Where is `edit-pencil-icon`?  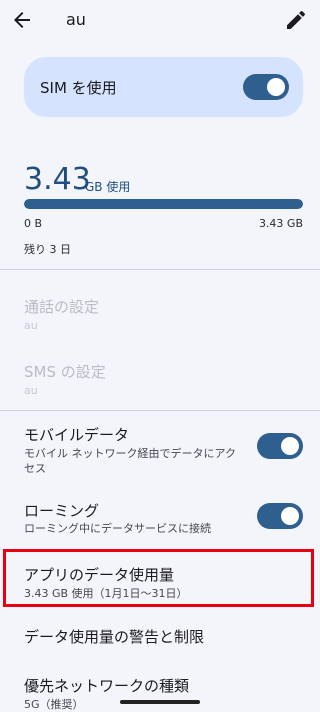 edit-pencil-icon is located at coordinates (296, 20).